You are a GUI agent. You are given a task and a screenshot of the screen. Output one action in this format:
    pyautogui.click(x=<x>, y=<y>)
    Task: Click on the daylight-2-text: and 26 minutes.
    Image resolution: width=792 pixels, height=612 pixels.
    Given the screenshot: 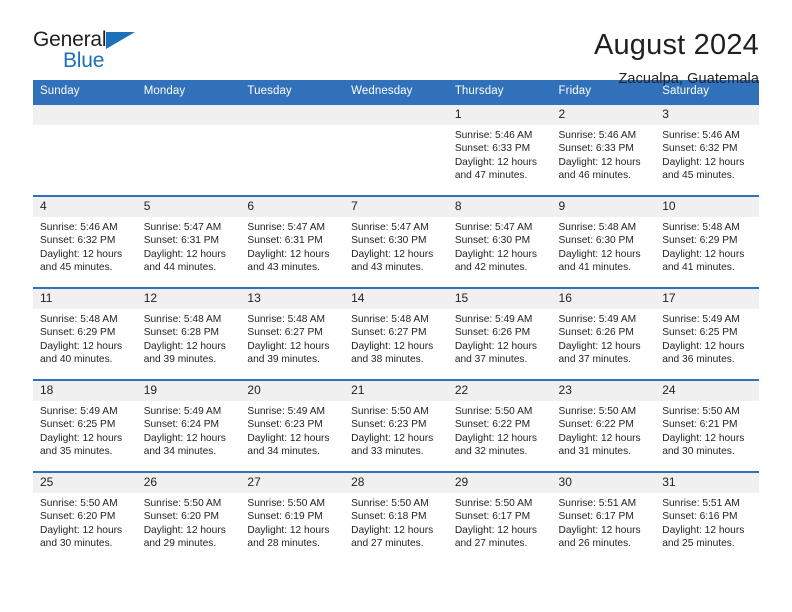 What is the action you would take?
    pyautogui.click(x=595, y=543)
    